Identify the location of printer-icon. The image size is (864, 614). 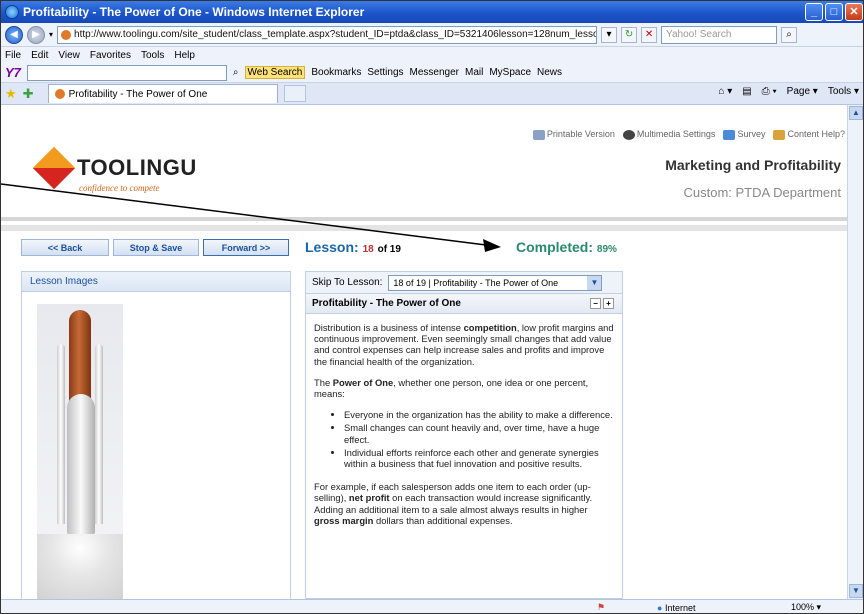
(538, 134).